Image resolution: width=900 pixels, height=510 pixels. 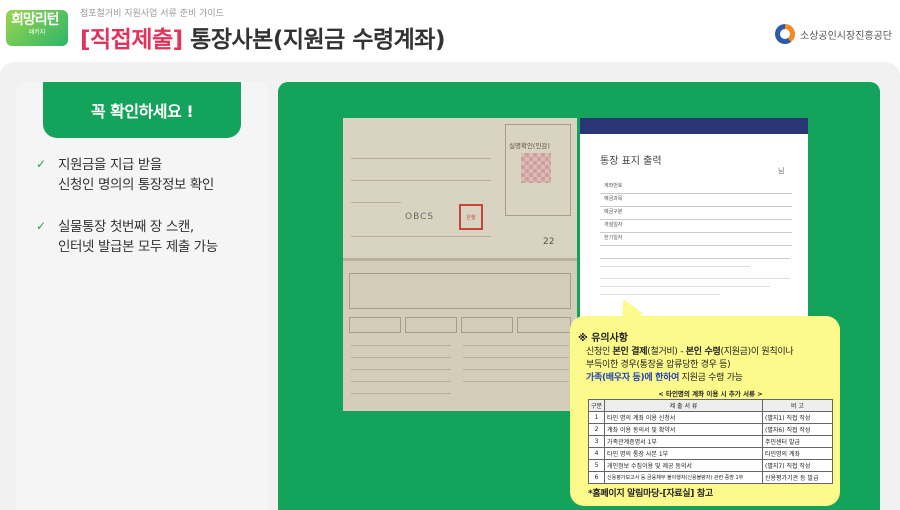 I want to click on passbook-inner-page, so click(x=460, y=336).